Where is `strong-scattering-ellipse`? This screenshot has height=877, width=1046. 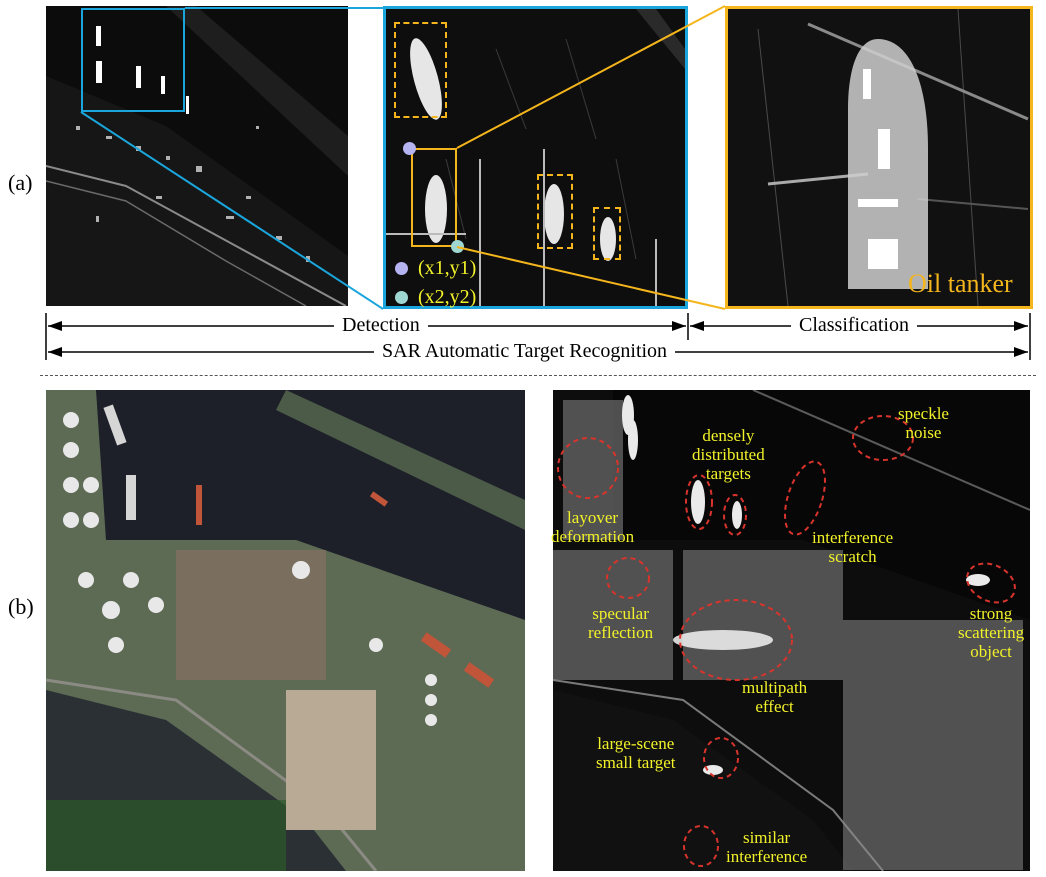
strong-scattering-ellipse is located at coordinates (991, 583).